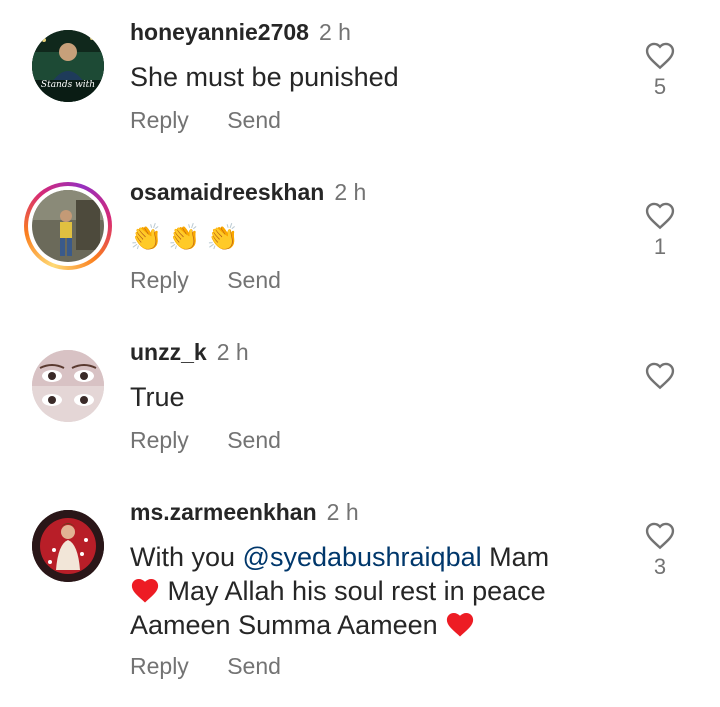 Image resolution: width=720 pixels, height=707 pixels. What do you see at coordinates (660, 246) in the screenshot?
I see `like-count: 1` at bounding box center [660, 246].